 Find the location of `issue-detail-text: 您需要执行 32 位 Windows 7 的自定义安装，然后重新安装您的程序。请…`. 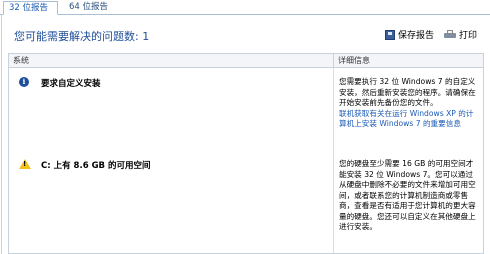

issue-detail-text: 您需要执行 32 位 Windows 7 的自定义安装，然后重新安装您的程序。请… is located at coordinates (407, 92).